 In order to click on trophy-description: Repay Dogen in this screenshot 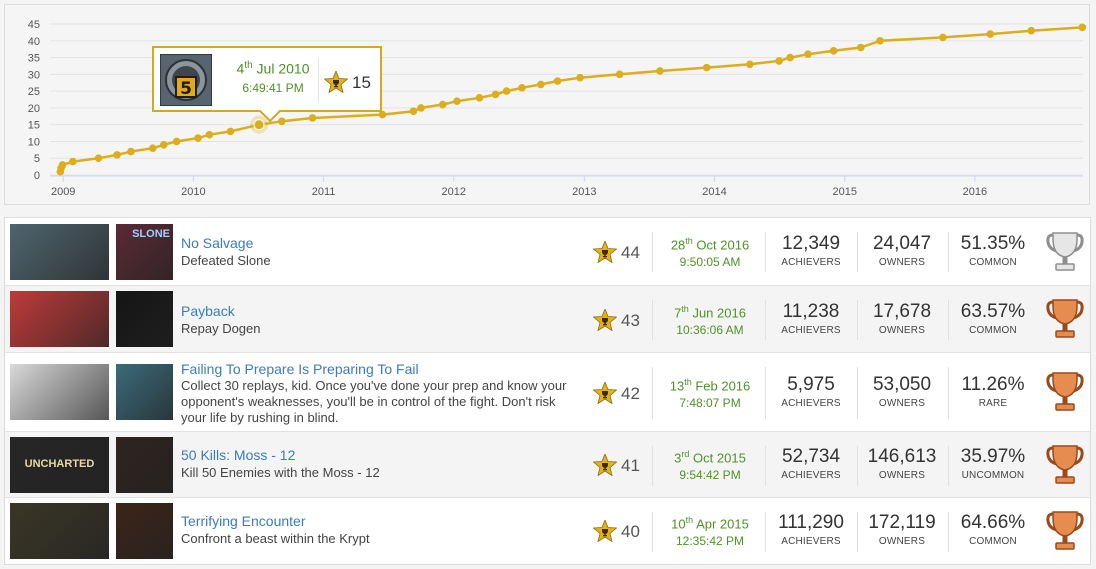, I will do `click(221, 328)`.